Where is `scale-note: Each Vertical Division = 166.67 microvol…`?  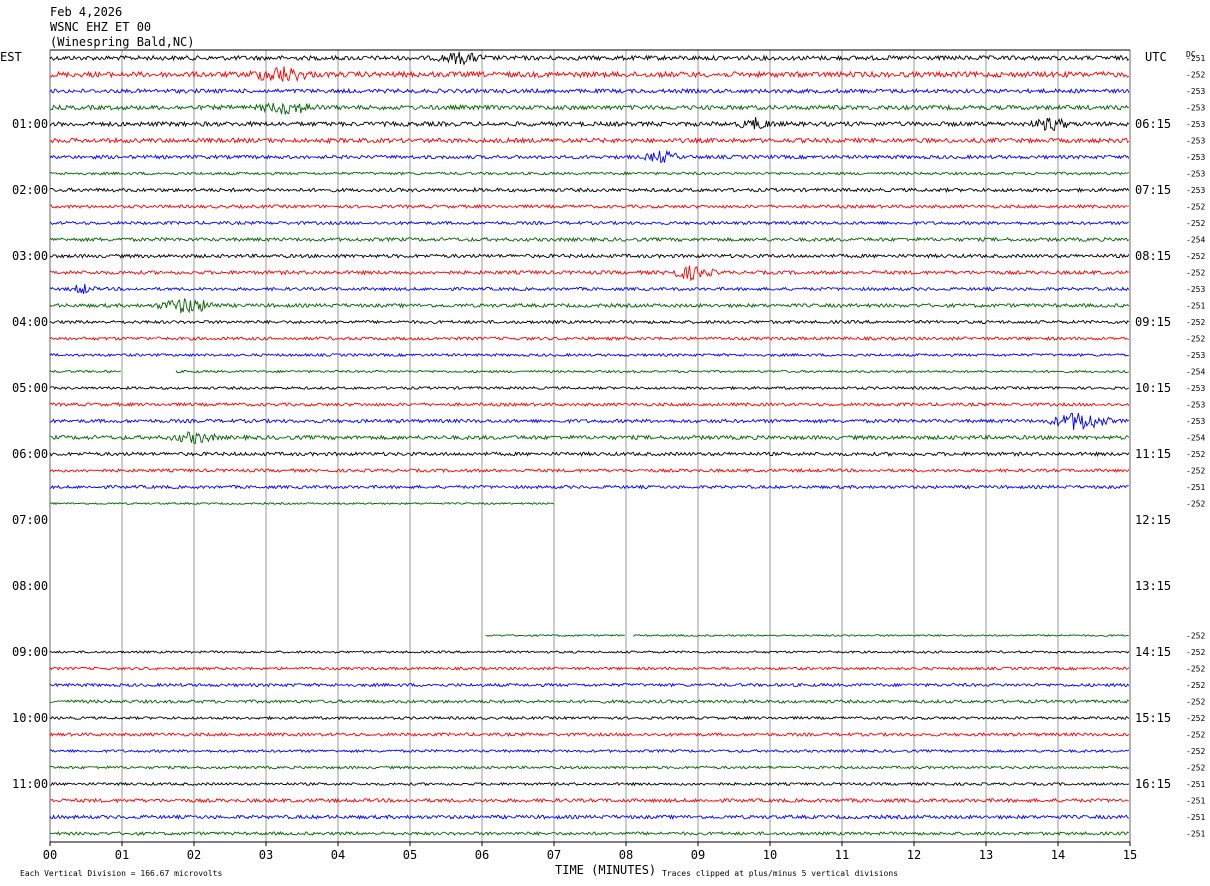
scale-note: Each Vertical Division = 166.67 microvol… is located at coordinates (121, 873).